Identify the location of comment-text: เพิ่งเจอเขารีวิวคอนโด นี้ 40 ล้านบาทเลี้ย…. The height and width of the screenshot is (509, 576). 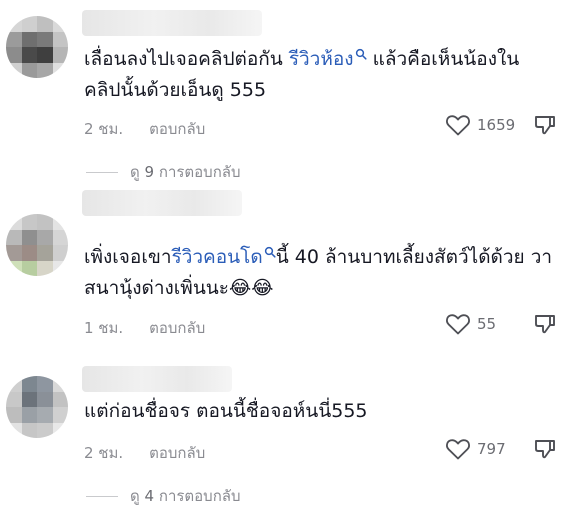
(319, 273).